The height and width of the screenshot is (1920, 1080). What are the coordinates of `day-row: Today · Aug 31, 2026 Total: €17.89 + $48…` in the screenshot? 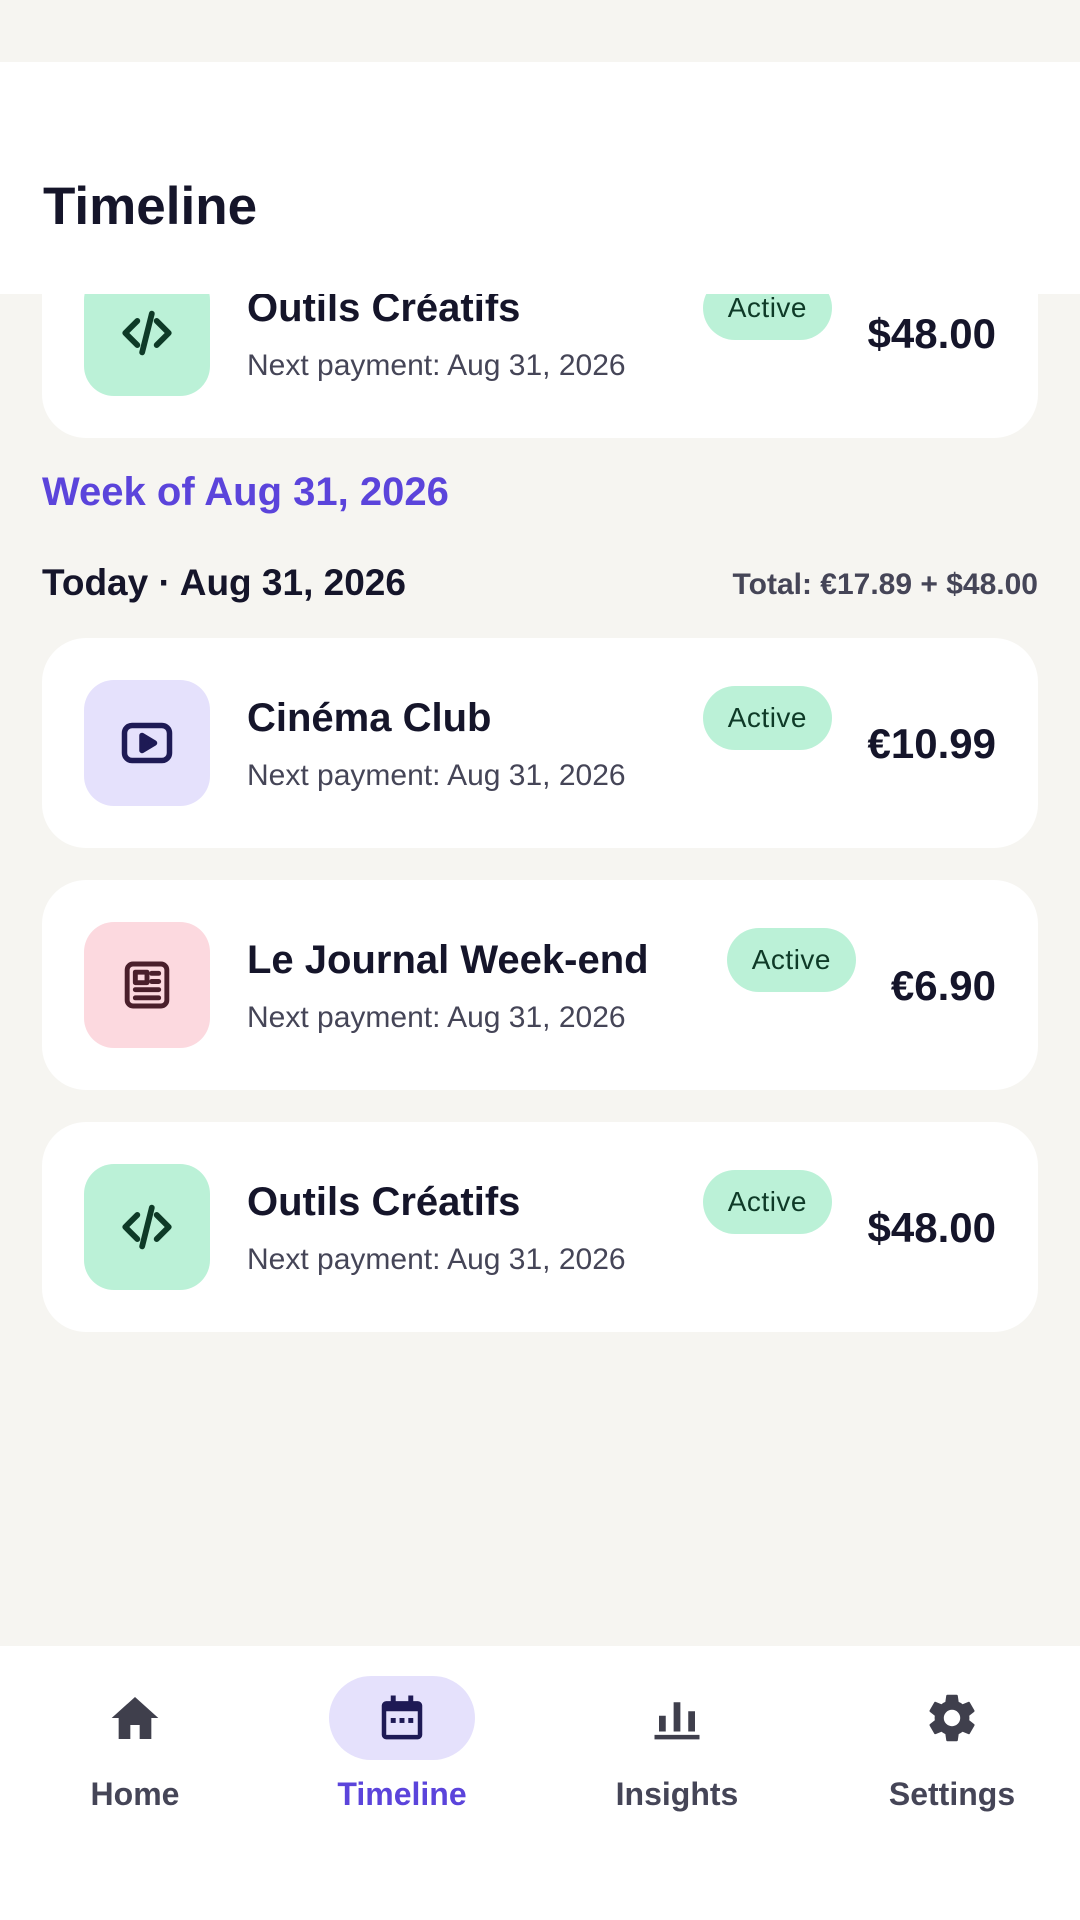 It's located at (540, 587).